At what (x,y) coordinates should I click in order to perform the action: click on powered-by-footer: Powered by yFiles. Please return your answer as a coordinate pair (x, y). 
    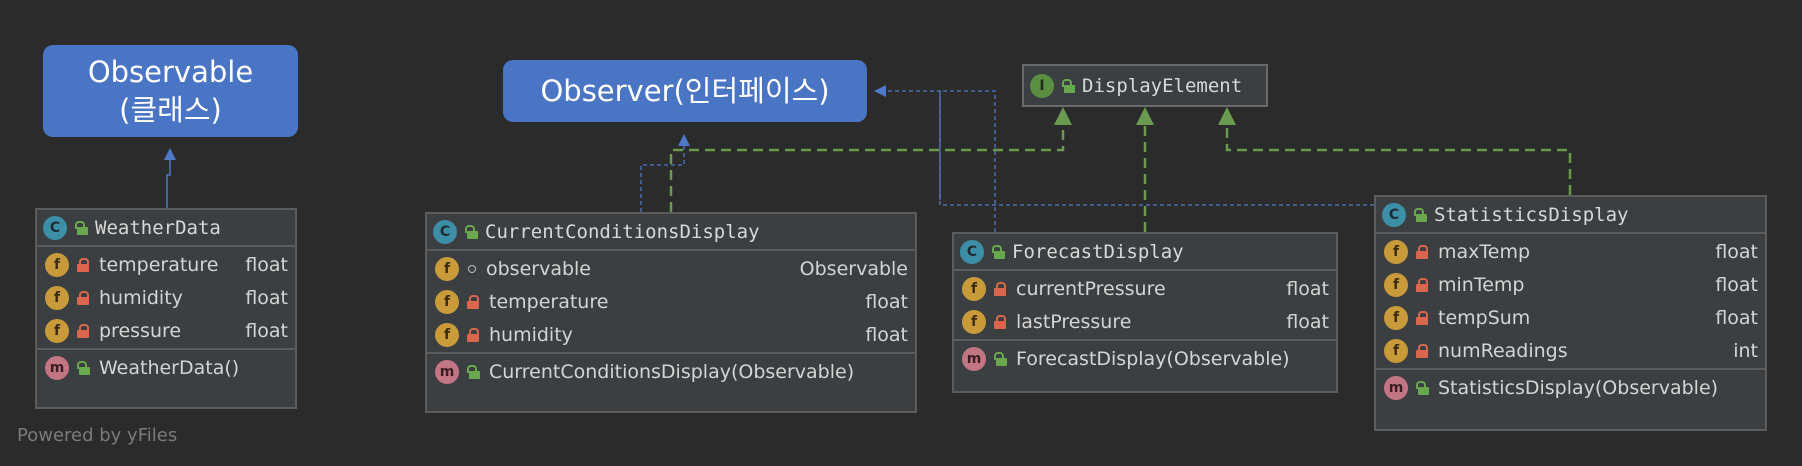
    Looking at the image, I should click on (97, 435).